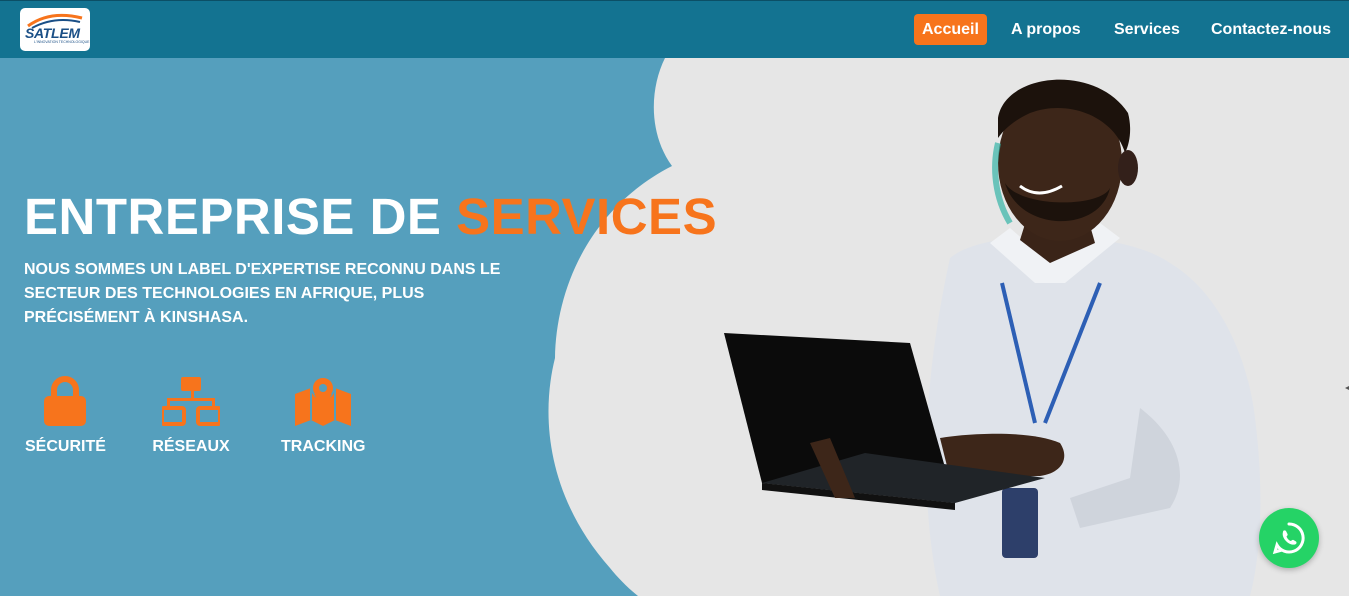 Image resolution: width=1349 pixels, height=596 pixels. Describe the element at coordinates (191, 401) in the screenshot. I see `network-icon` at that location.